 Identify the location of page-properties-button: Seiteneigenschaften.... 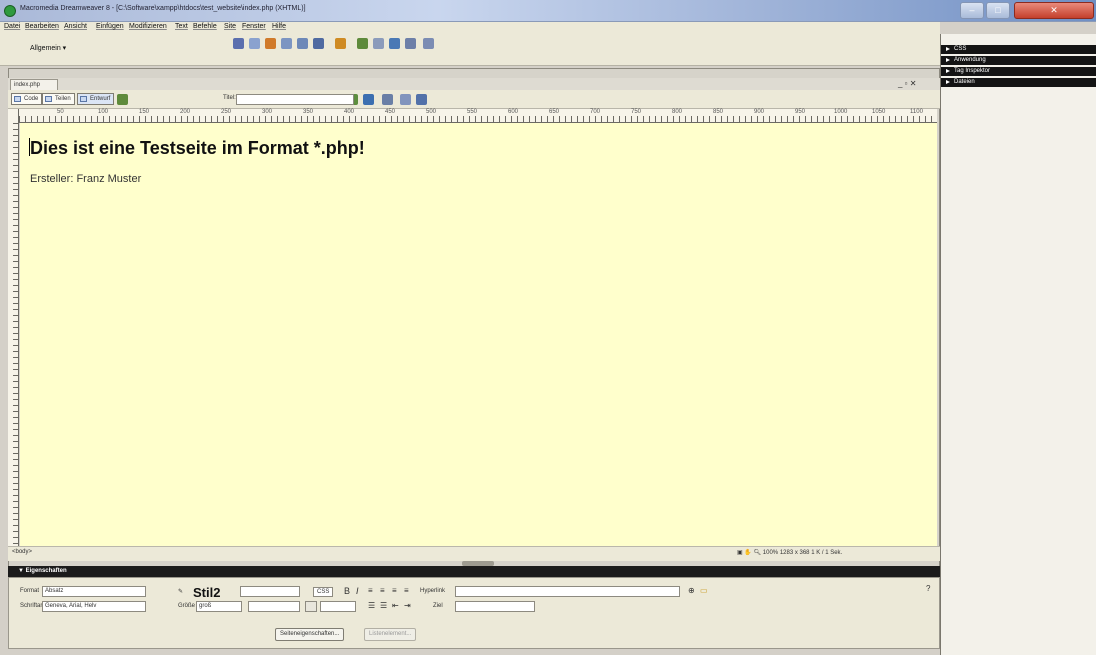
(310, 634).